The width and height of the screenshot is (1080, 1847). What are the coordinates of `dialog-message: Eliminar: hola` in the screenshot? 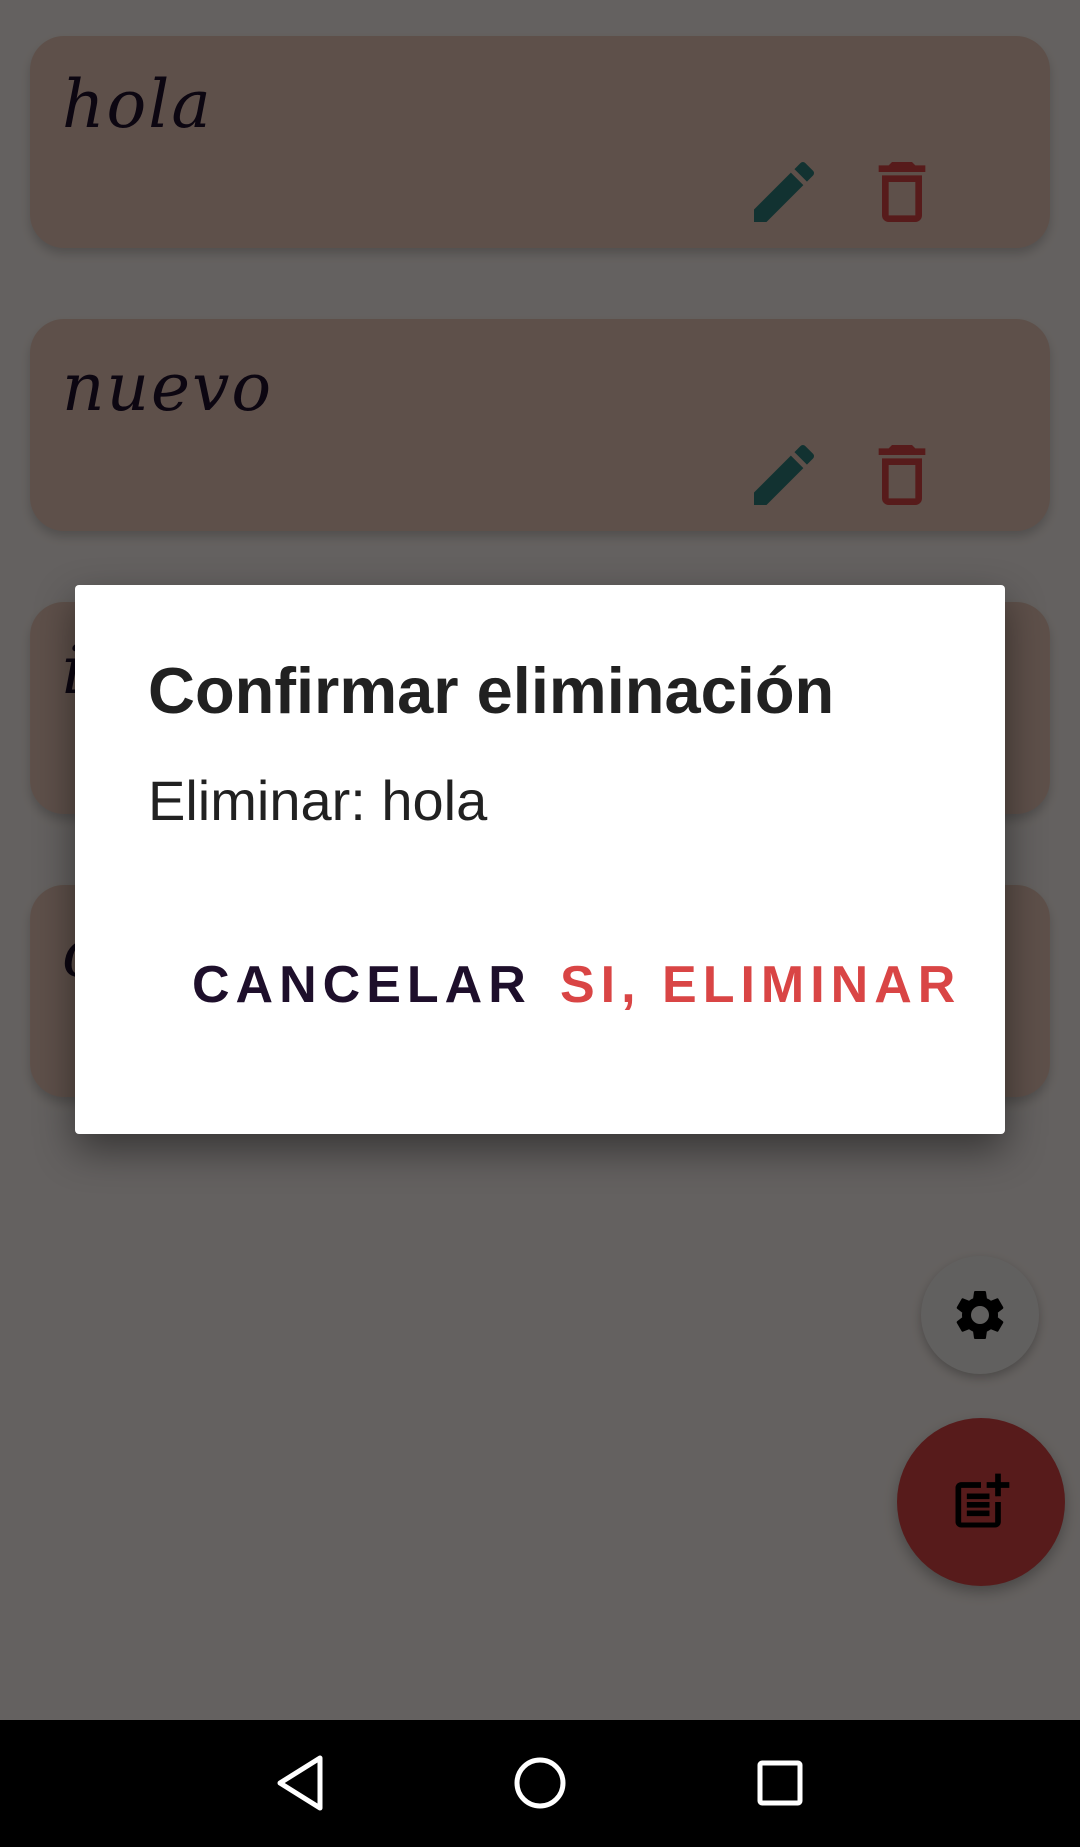 It's located at (318, 800).